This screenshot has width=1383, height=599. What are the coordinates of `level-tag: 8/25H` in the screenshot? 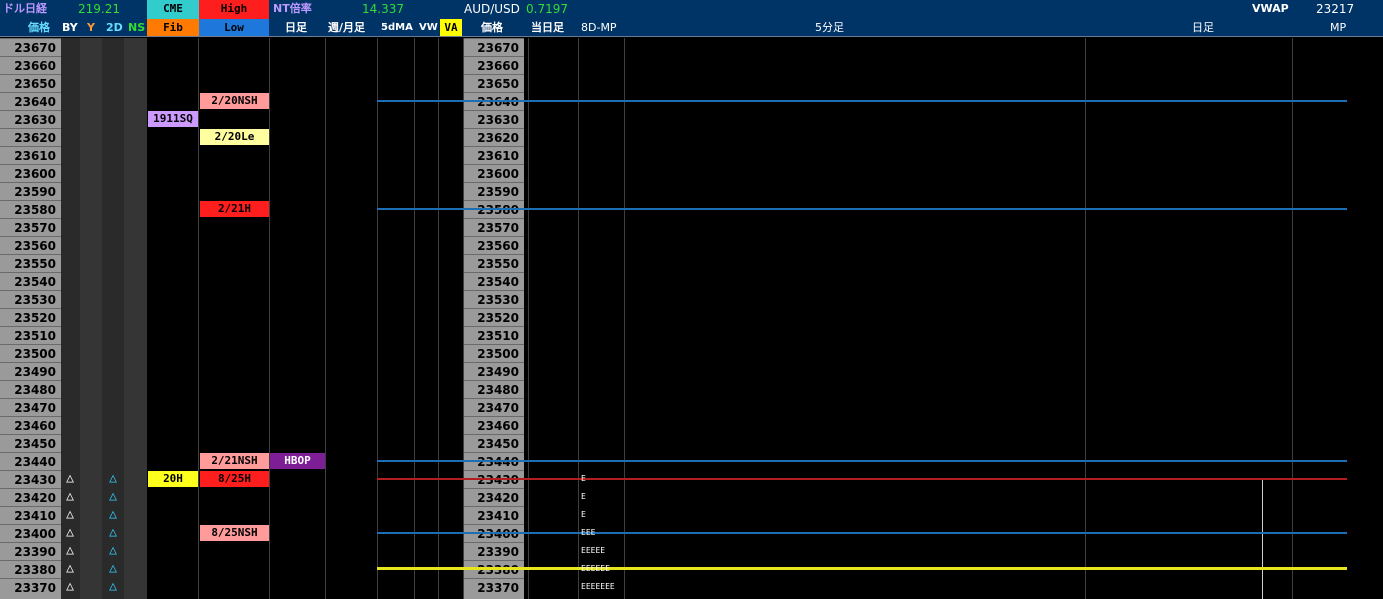 It's located at (234, 479).